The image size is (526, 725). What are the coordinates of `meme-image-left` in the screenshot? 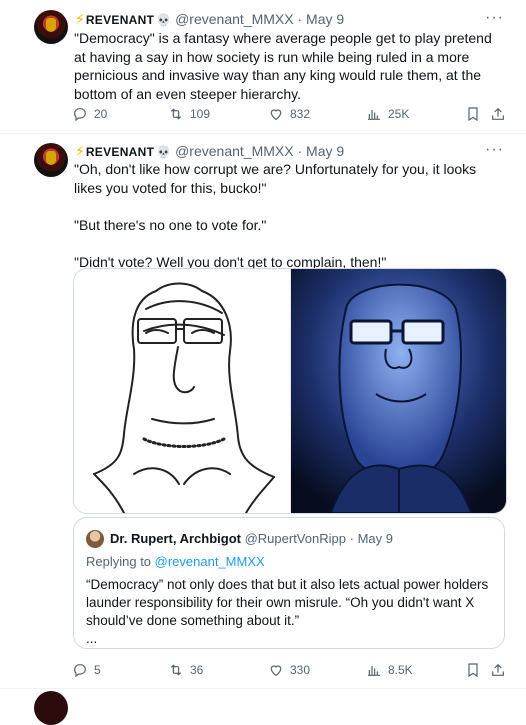 It's located at (182, 391).